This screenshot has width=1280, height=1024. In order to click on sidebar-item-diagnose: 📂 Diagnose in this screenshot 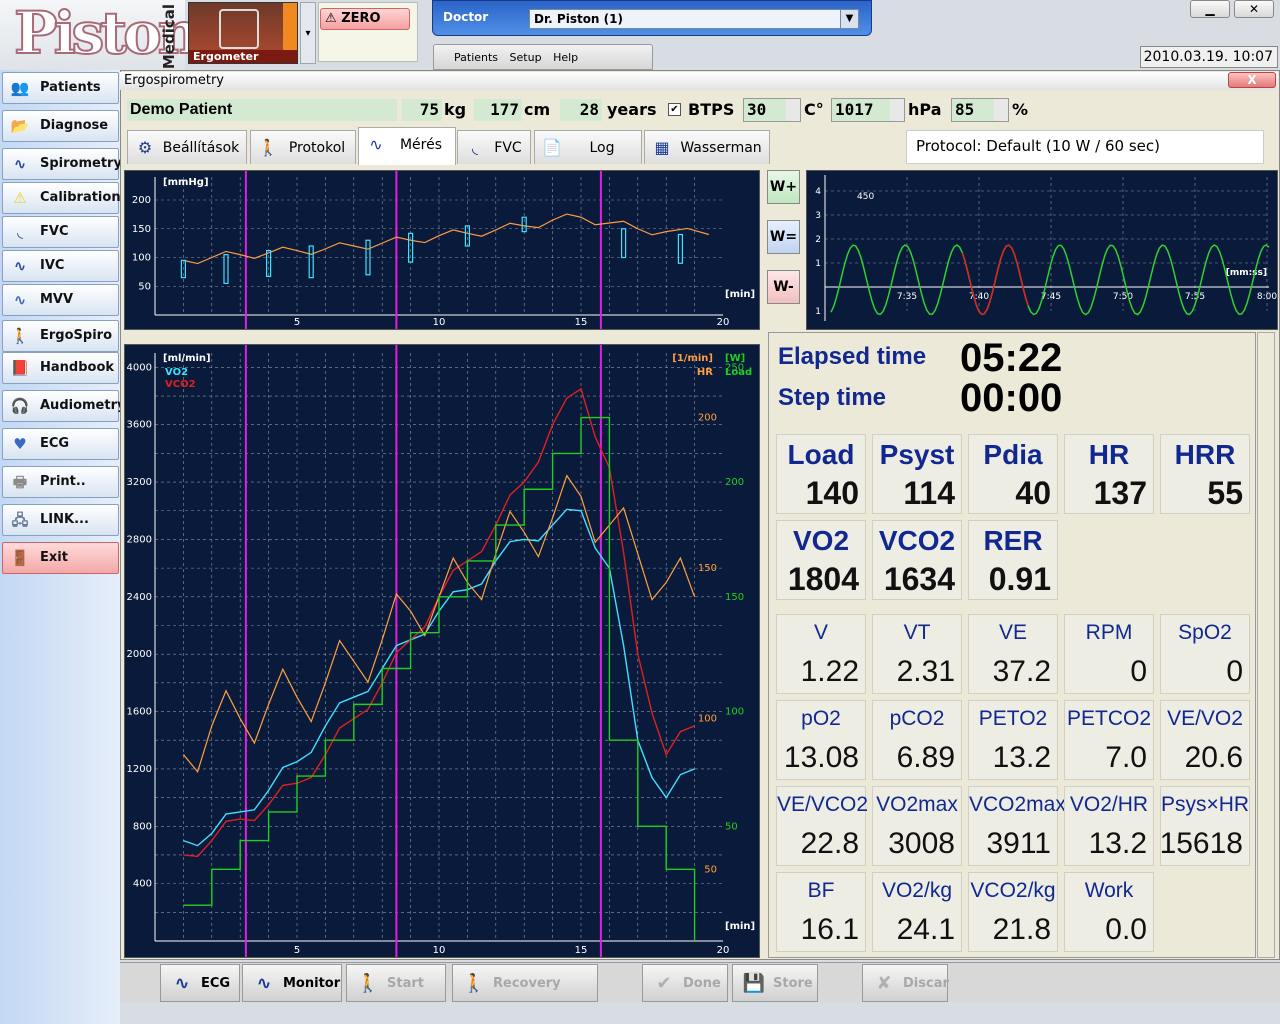, I will do `click(60, 126)`.